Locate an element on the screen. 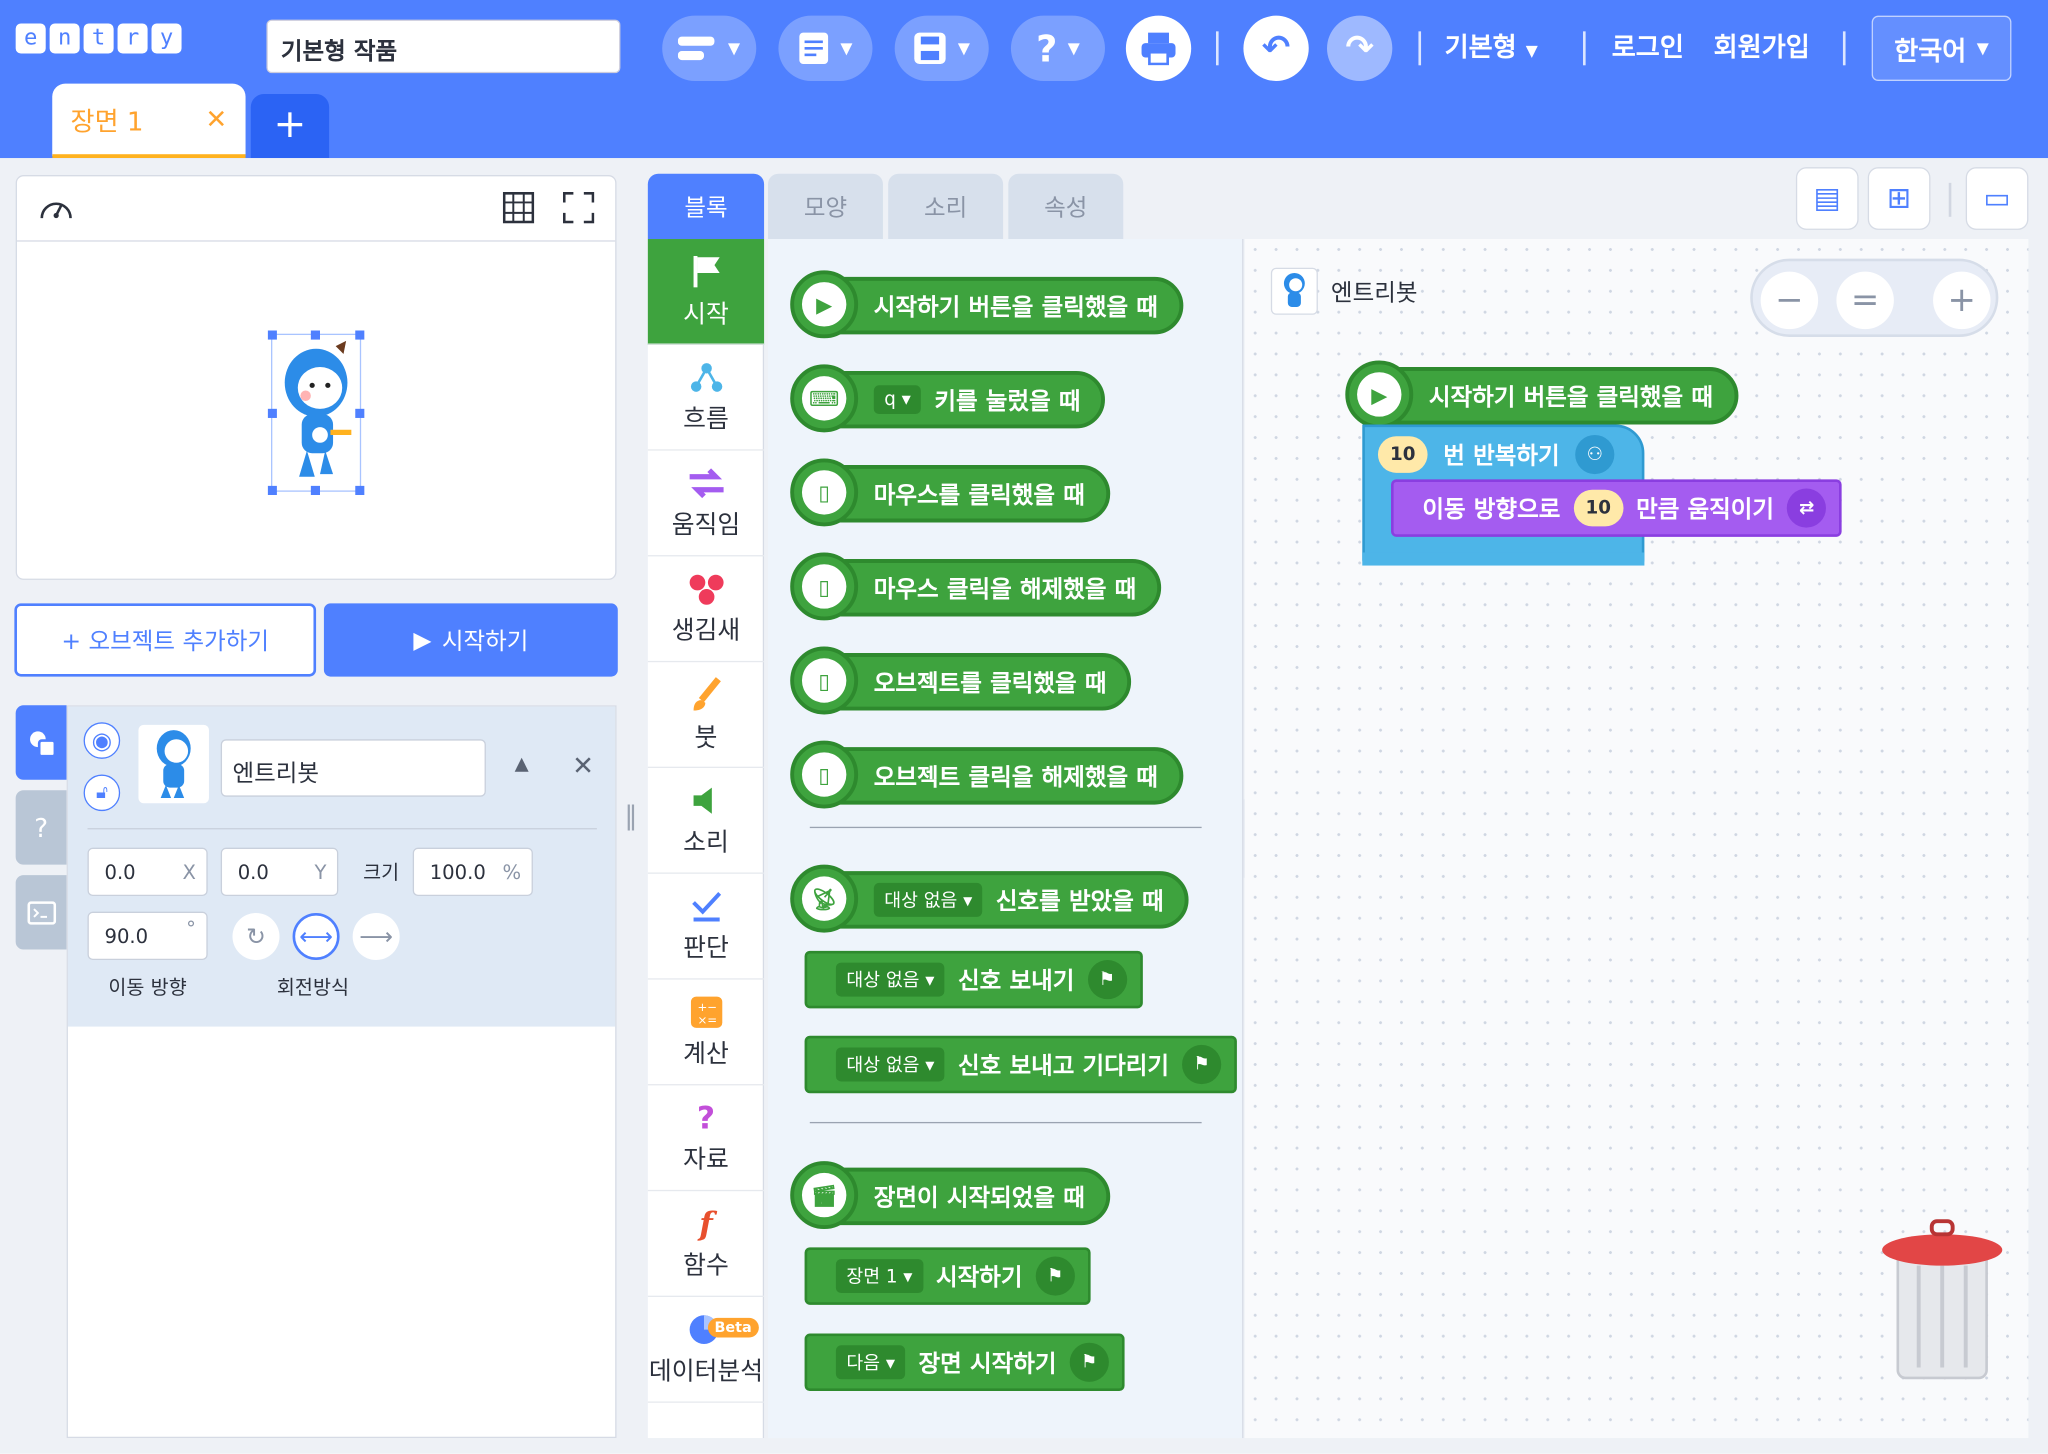  mouse-icon: ▯ is located at coordinates (824, 774).